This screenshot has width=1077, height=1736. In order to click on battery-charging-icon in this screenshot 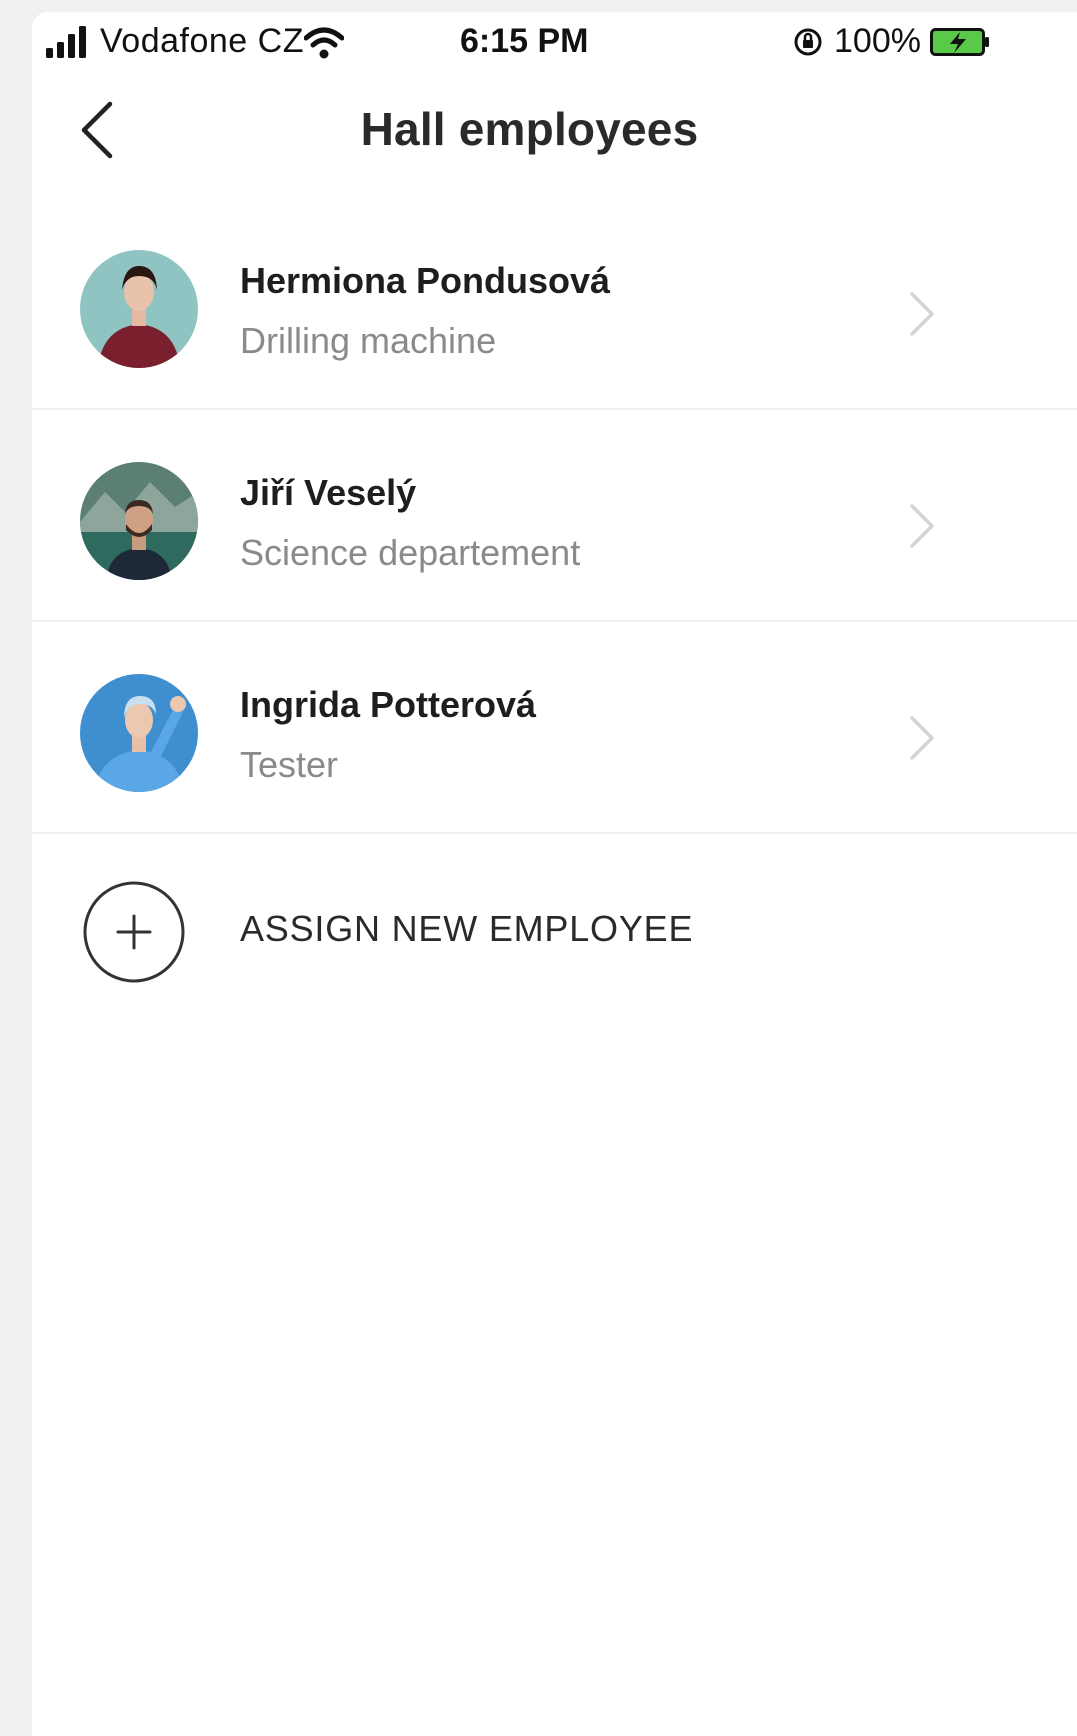, I will do `click(959, 42)`.